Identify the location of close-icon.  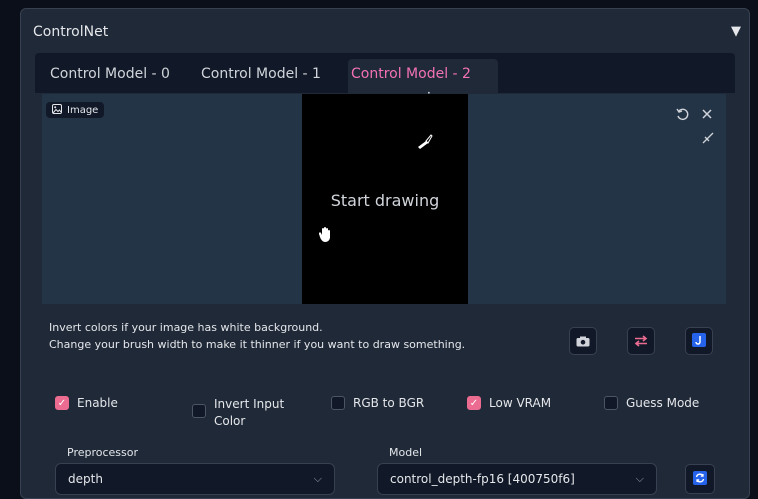
(707, 116).